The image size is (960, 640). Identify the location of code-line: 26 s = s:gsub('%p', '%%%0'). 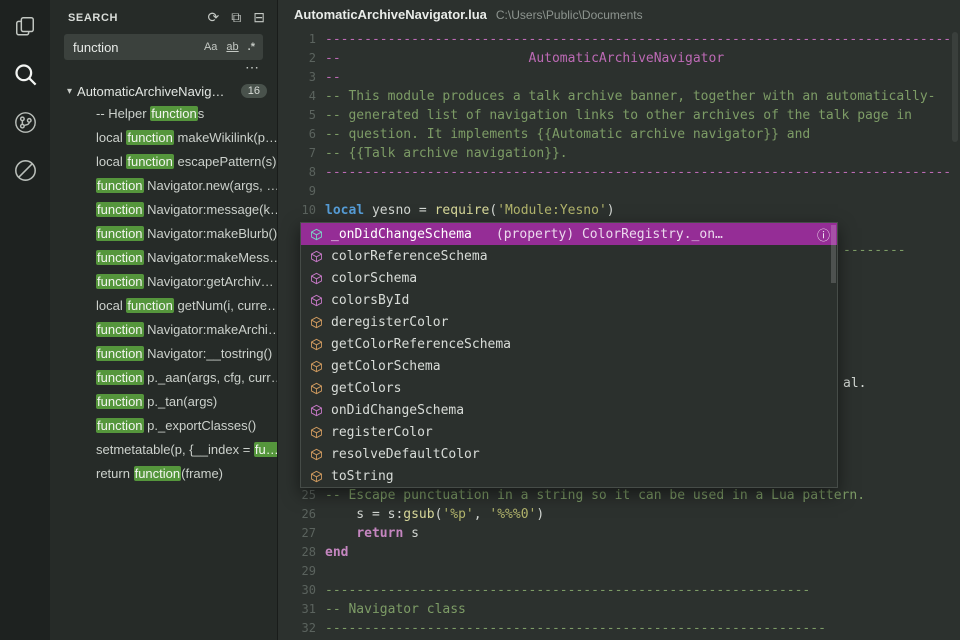
(619, 514).